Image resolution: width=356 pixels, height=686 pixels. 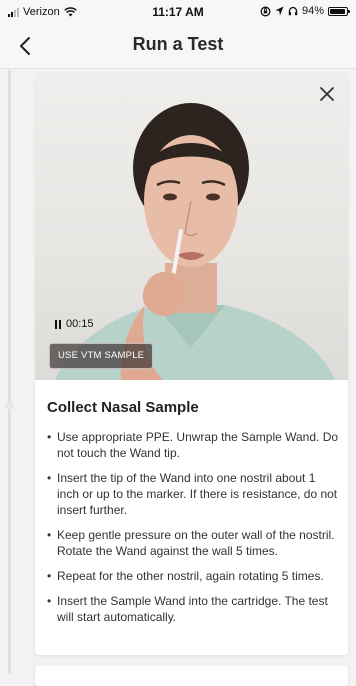 I want to click on video-timer: 00:15, so click(x=74, y=324).